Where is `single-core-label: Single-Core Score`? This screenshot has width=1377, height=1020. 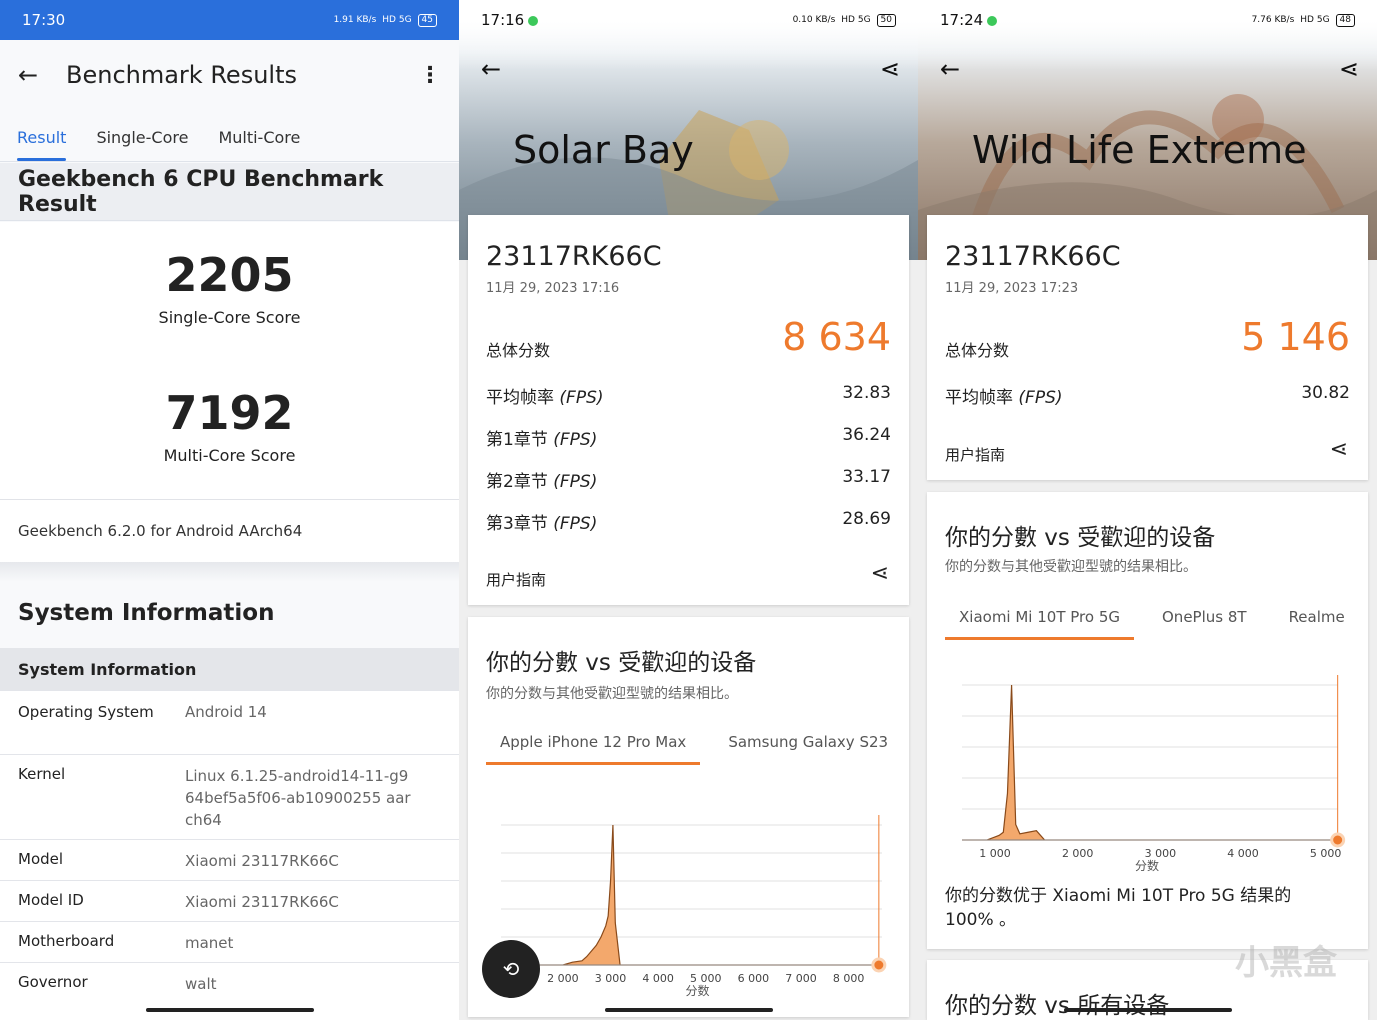 single-core-label: Single-Core Score is located at coordinates (229, 317).